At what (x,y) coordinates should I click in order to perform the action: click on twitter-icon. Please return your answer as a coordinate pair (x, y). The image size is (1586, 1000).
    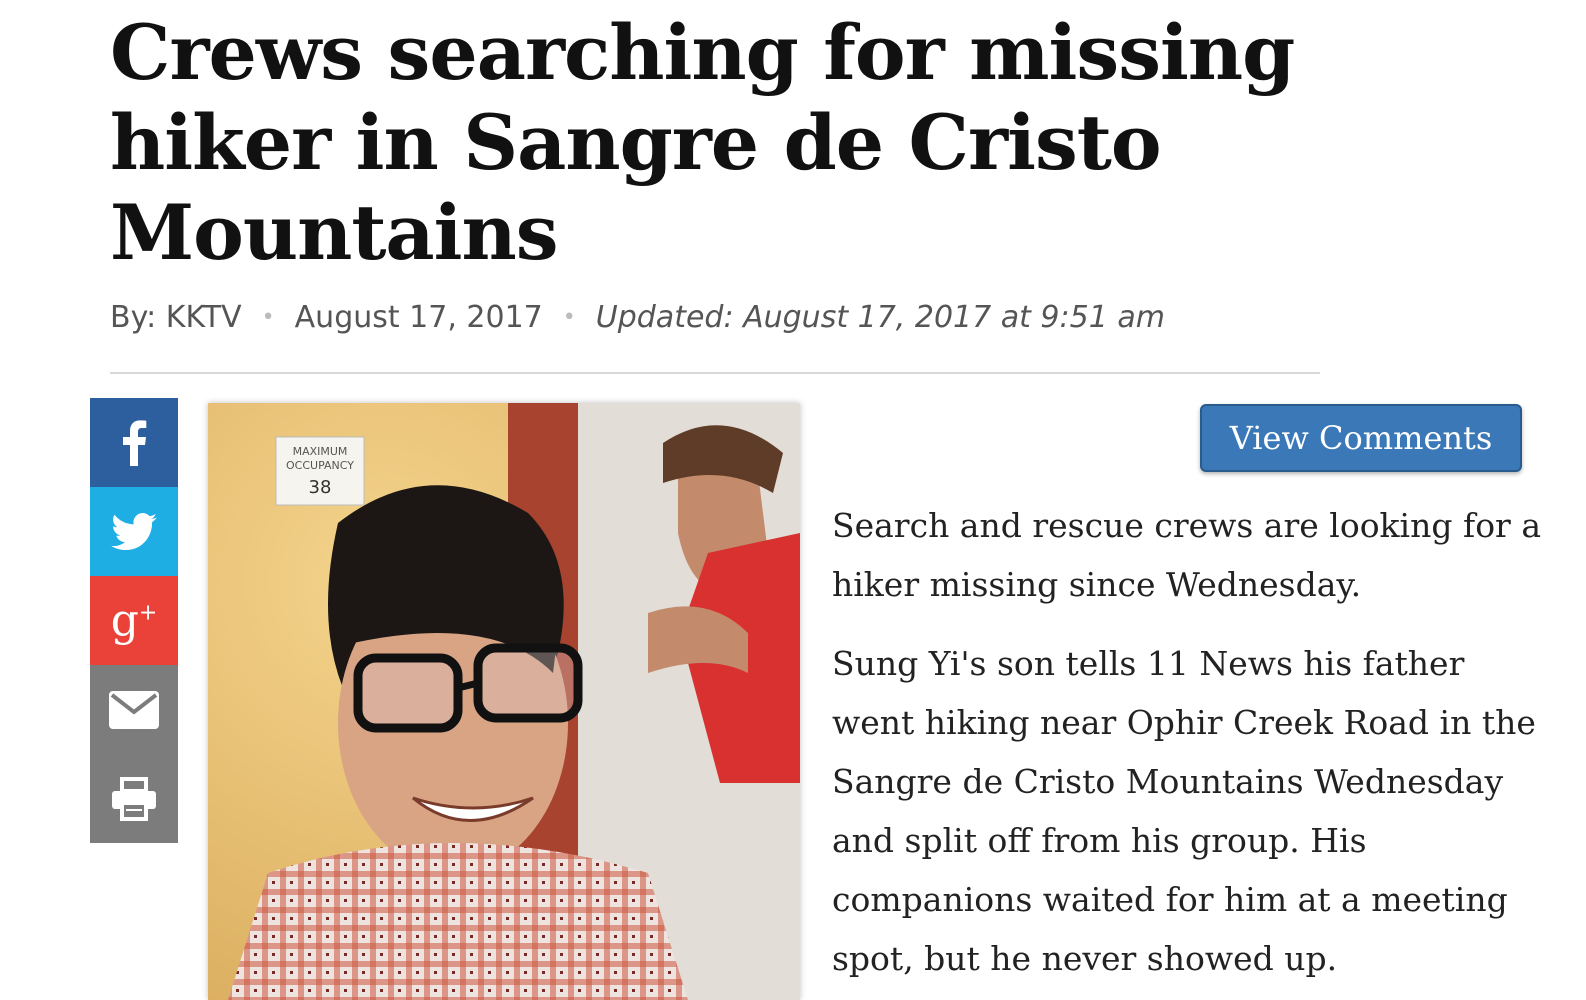
    Looking at the image, I should click on (134, 531).